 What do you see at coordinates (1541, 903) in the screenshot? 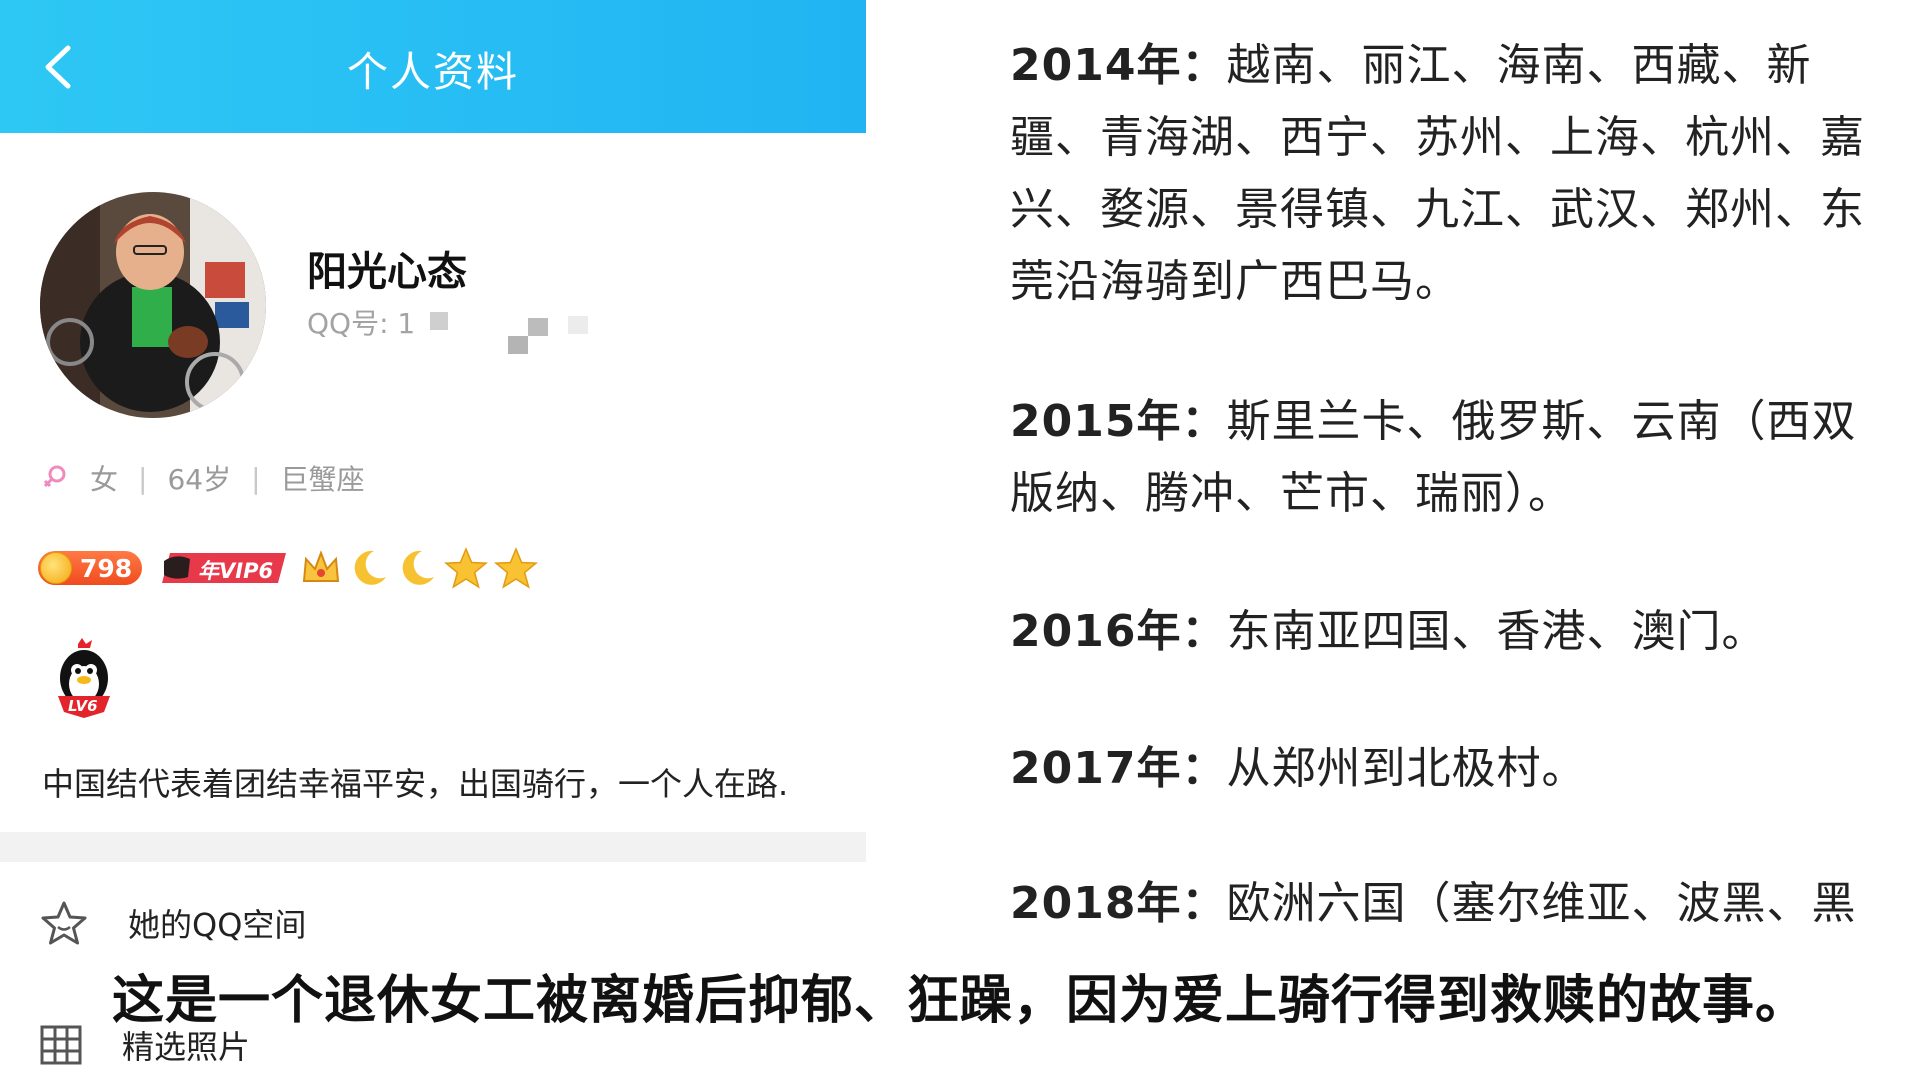
I see `travel-text: 欧洲六国（塞尔维亚、波黑、黑` at bounding box center [1541, 903].